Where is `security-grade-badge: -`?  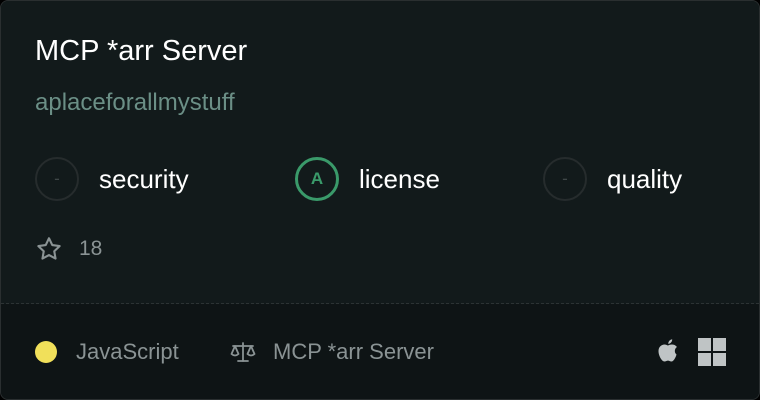 security-grade-badge: - is located at coordinates (57, 179).